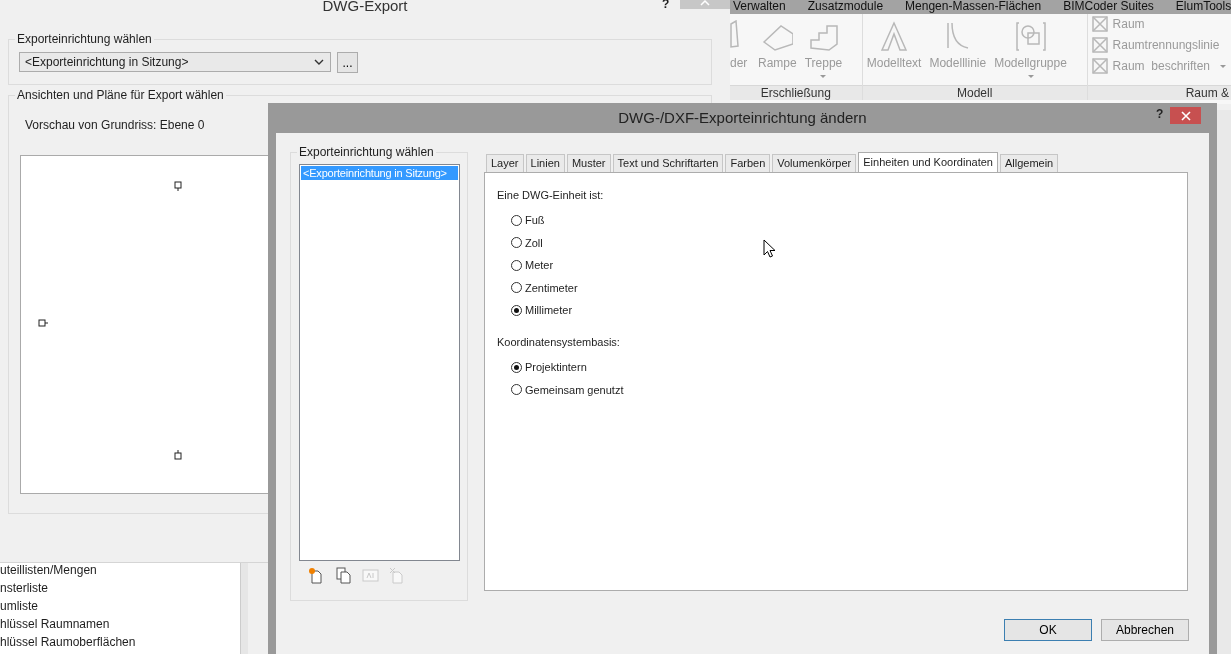 The height and width of the screenshot is (654, 1231). What do you see at coordinates (551, 196) in the screenshot?
I see `section-label: Eine DWG-Einheit ist:` at bounding box center [551, 196].